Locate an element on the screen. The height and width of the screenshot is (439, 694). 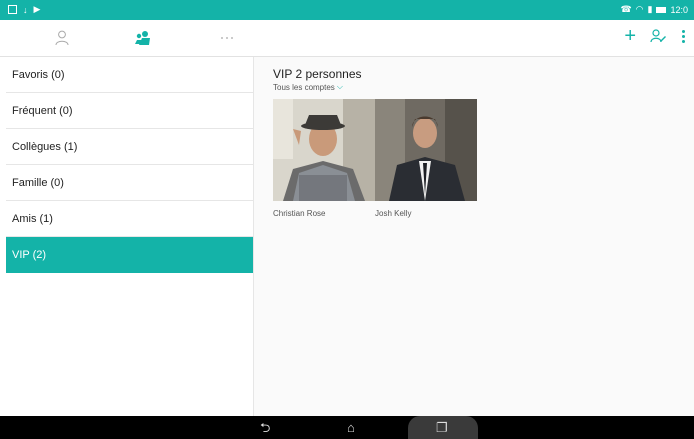
group-icon is located at coordinates (142, 38).